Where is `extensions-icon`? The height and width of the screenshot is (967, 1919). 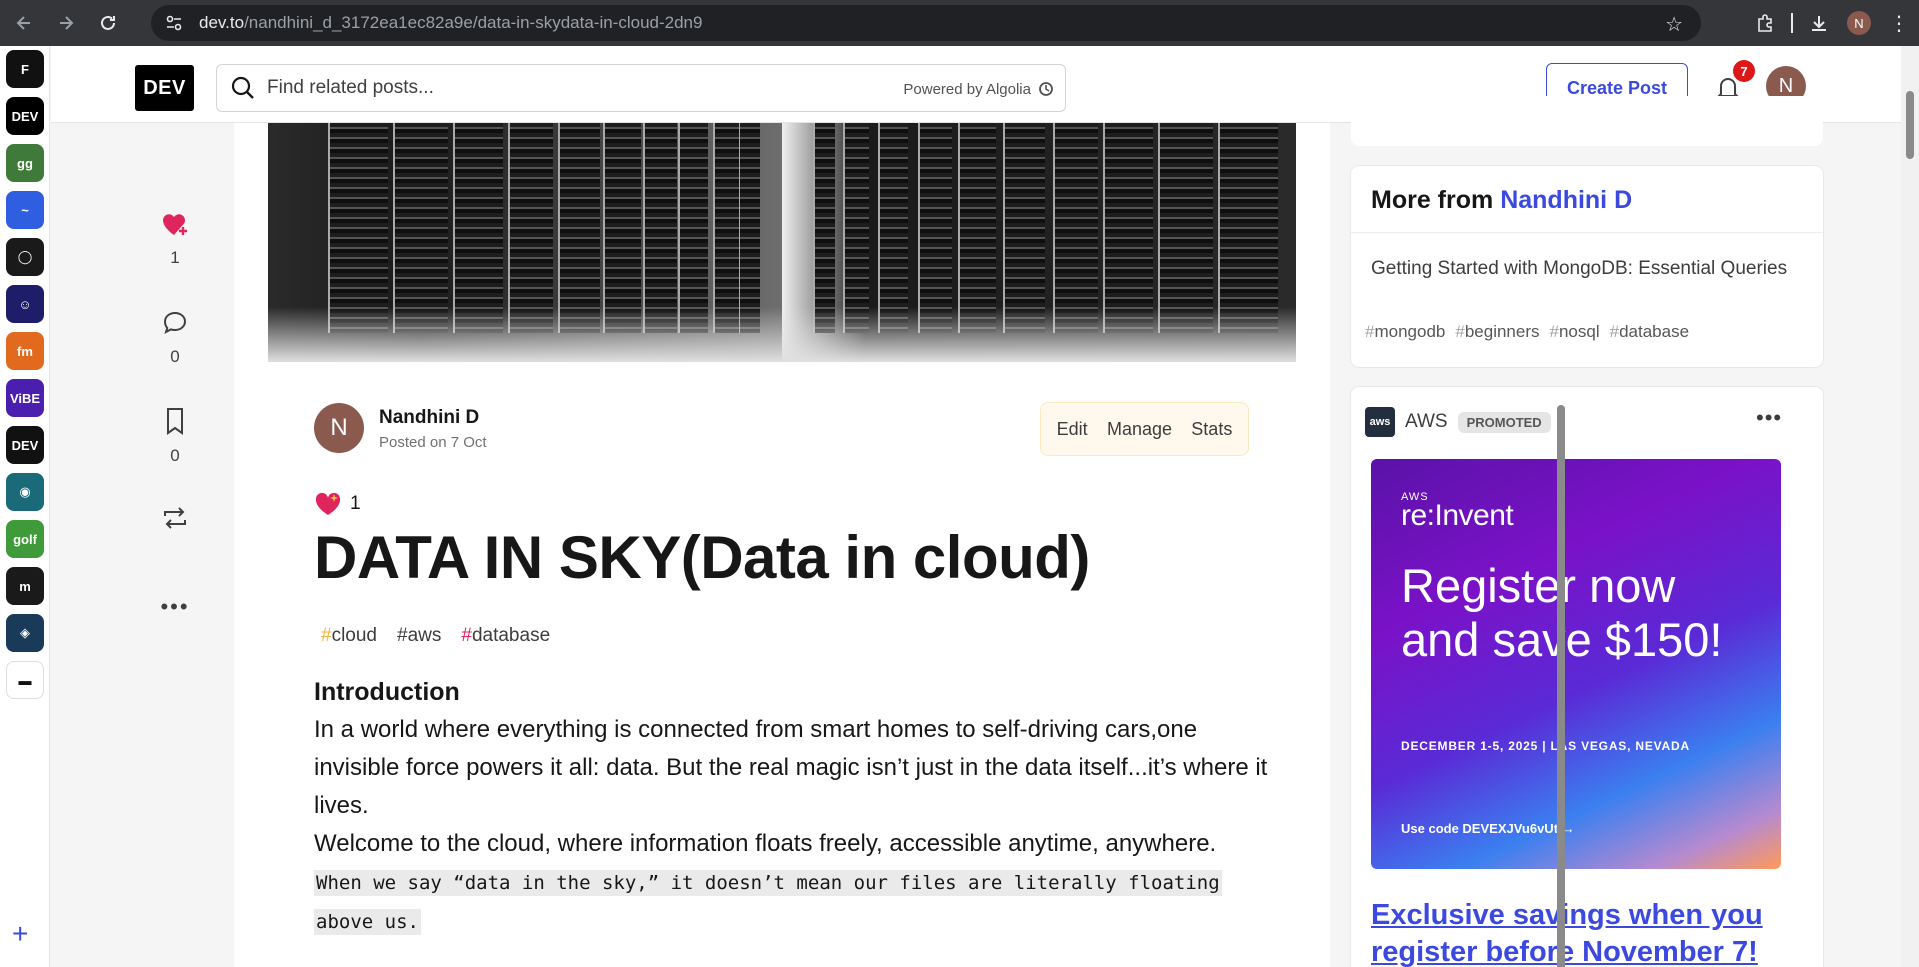 extensions-icon is located at coordinates (1765, 23).